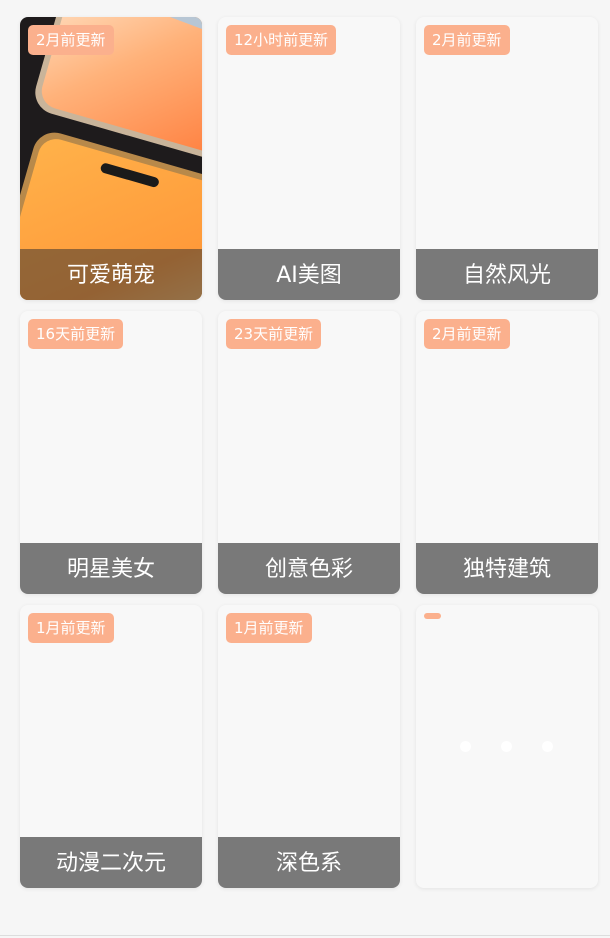 This screenshot has height=938, width=610. Describe the element at coordinates (111, 862) in the screenshot. I see `category-title: 动漫二次元` at that location.